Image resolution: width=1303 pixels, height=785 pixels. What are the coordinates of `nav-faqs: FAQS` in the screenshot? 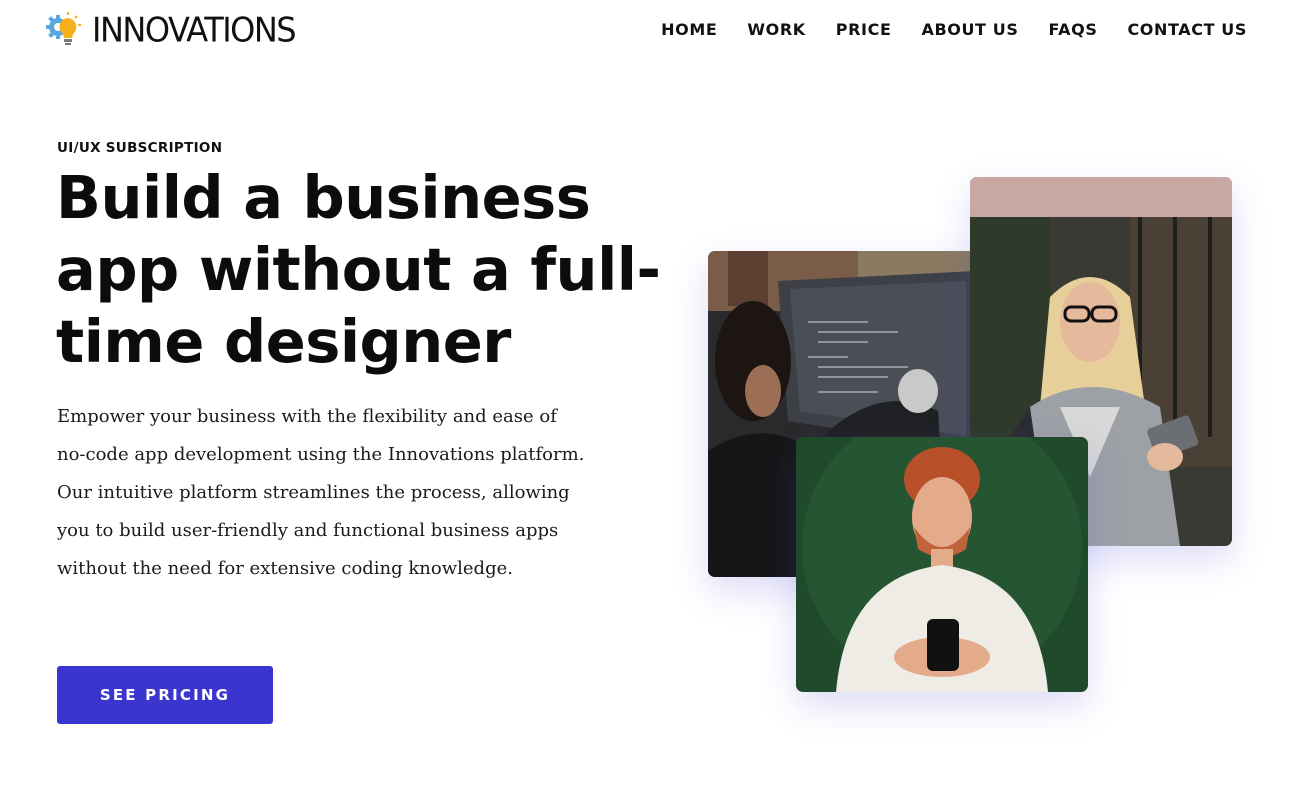 It's located at (1072, 30).